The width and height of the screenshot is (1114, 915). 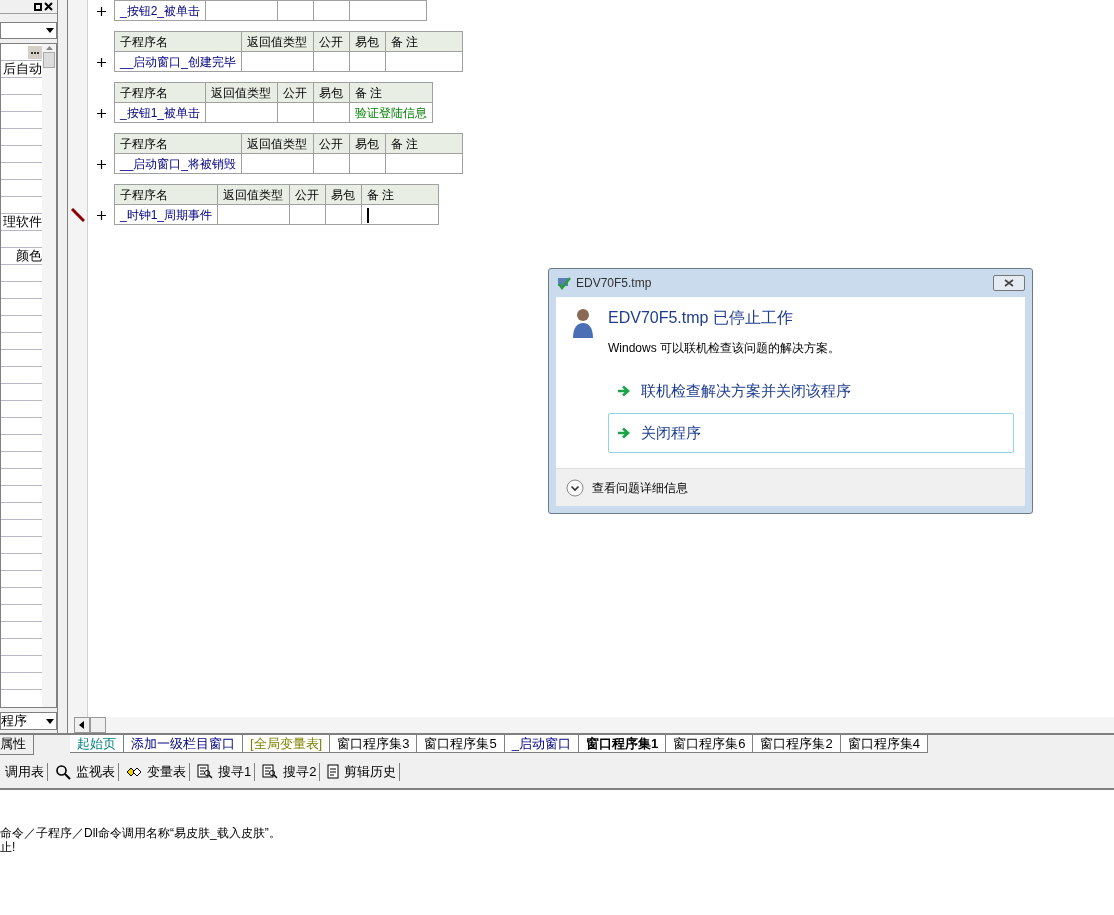 What do you see at coordinates (701, 318) in the screenshot?
I see `dialog-heading: EDV70F5.tmp 已停止工作` at bounding box center [701, 318].